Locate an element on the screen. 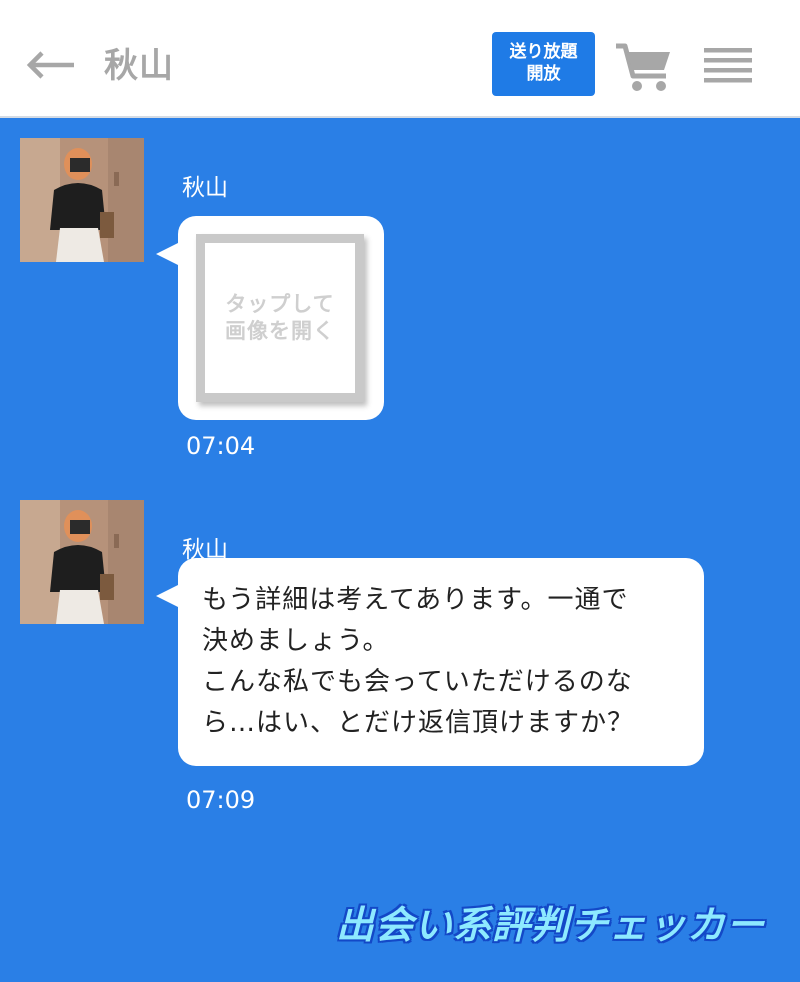 The image size is (800, 982). back-arrow-icon is located at coordinates (50, 65).